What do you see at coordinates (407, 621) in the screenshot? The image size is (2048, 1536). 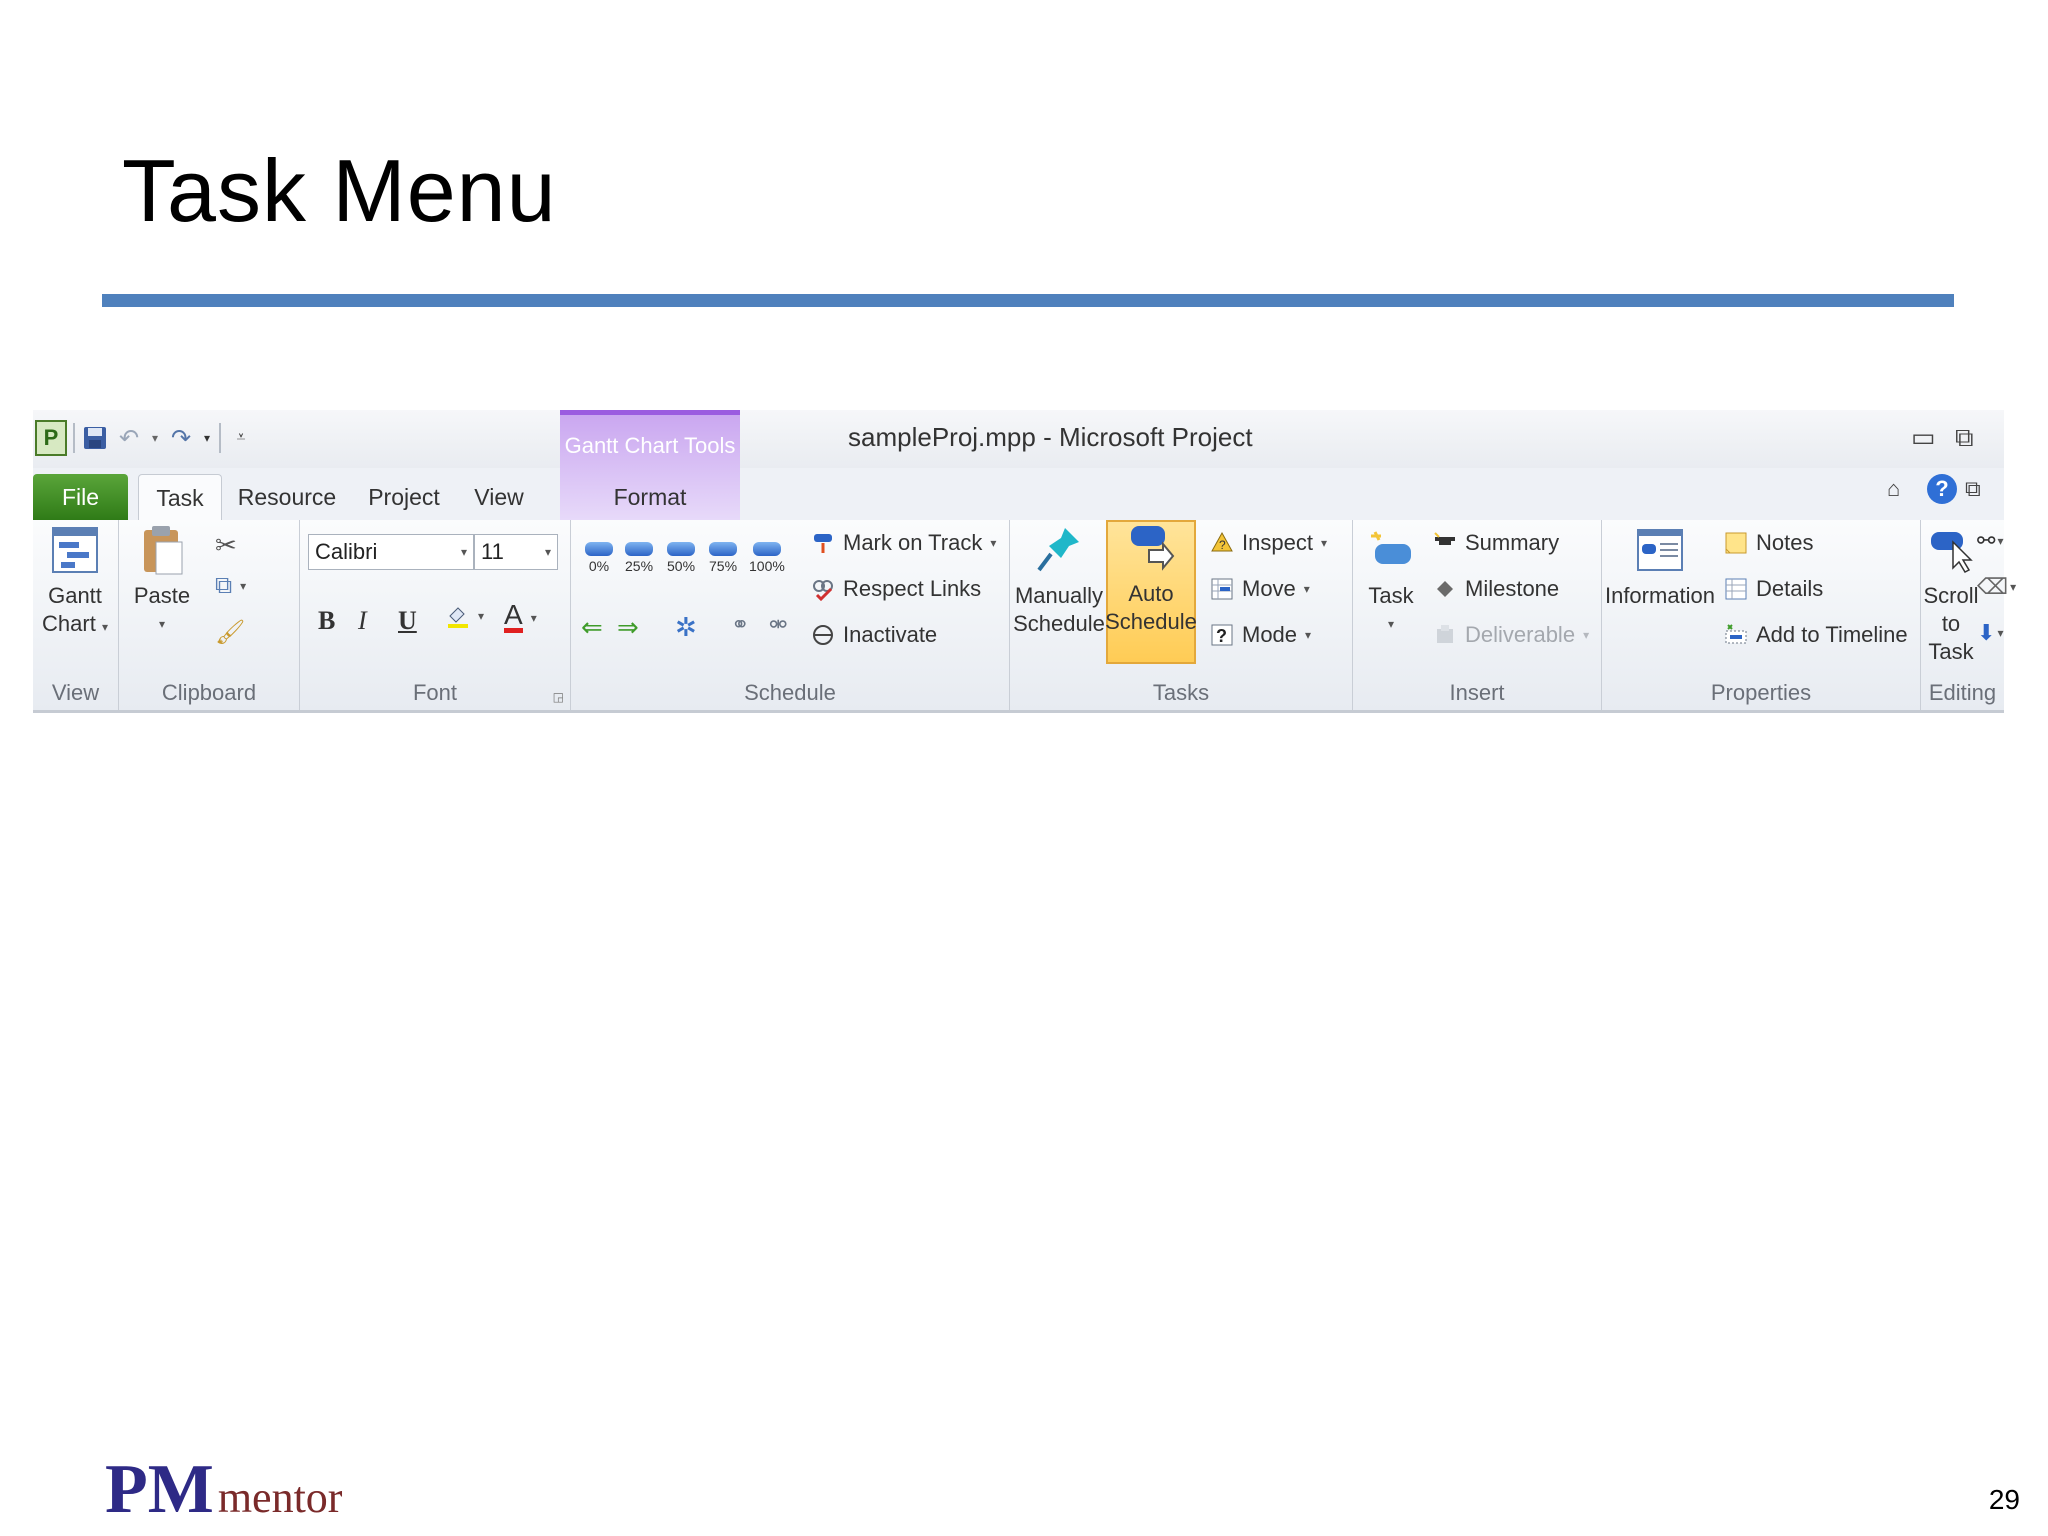 I see `underline-button: U` at bounding box center [407, 621].